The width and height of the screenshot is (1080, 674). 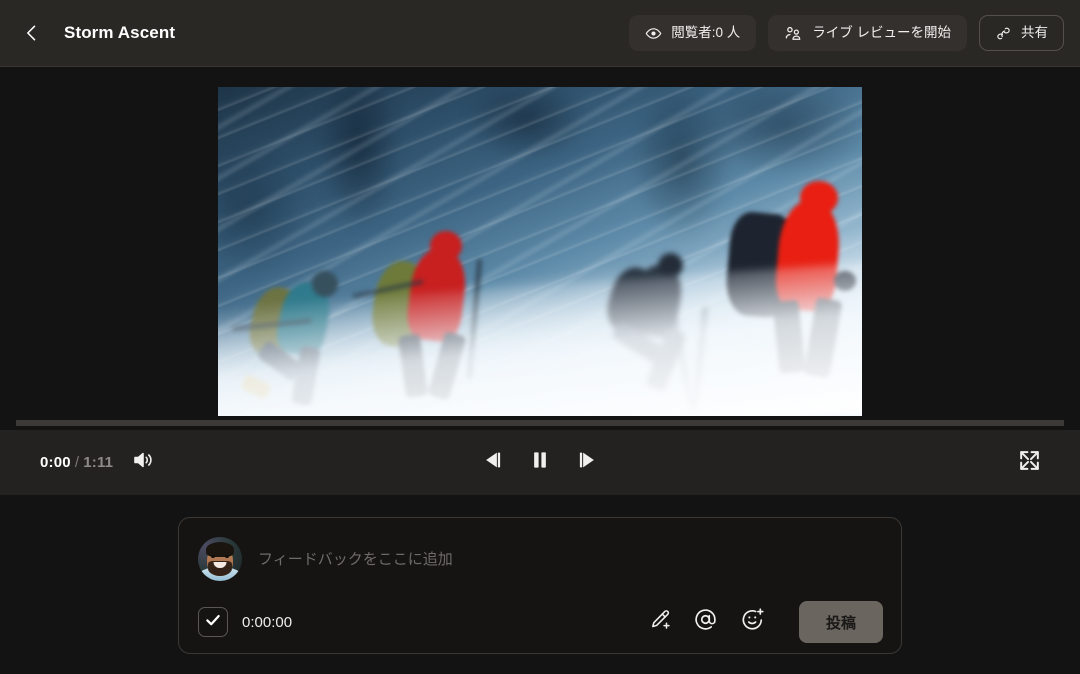 I want to click on app-header: Storm Ascent 閲覧者:0 人 ライブ レビューを開始 共有, so click(x=540, y=33).